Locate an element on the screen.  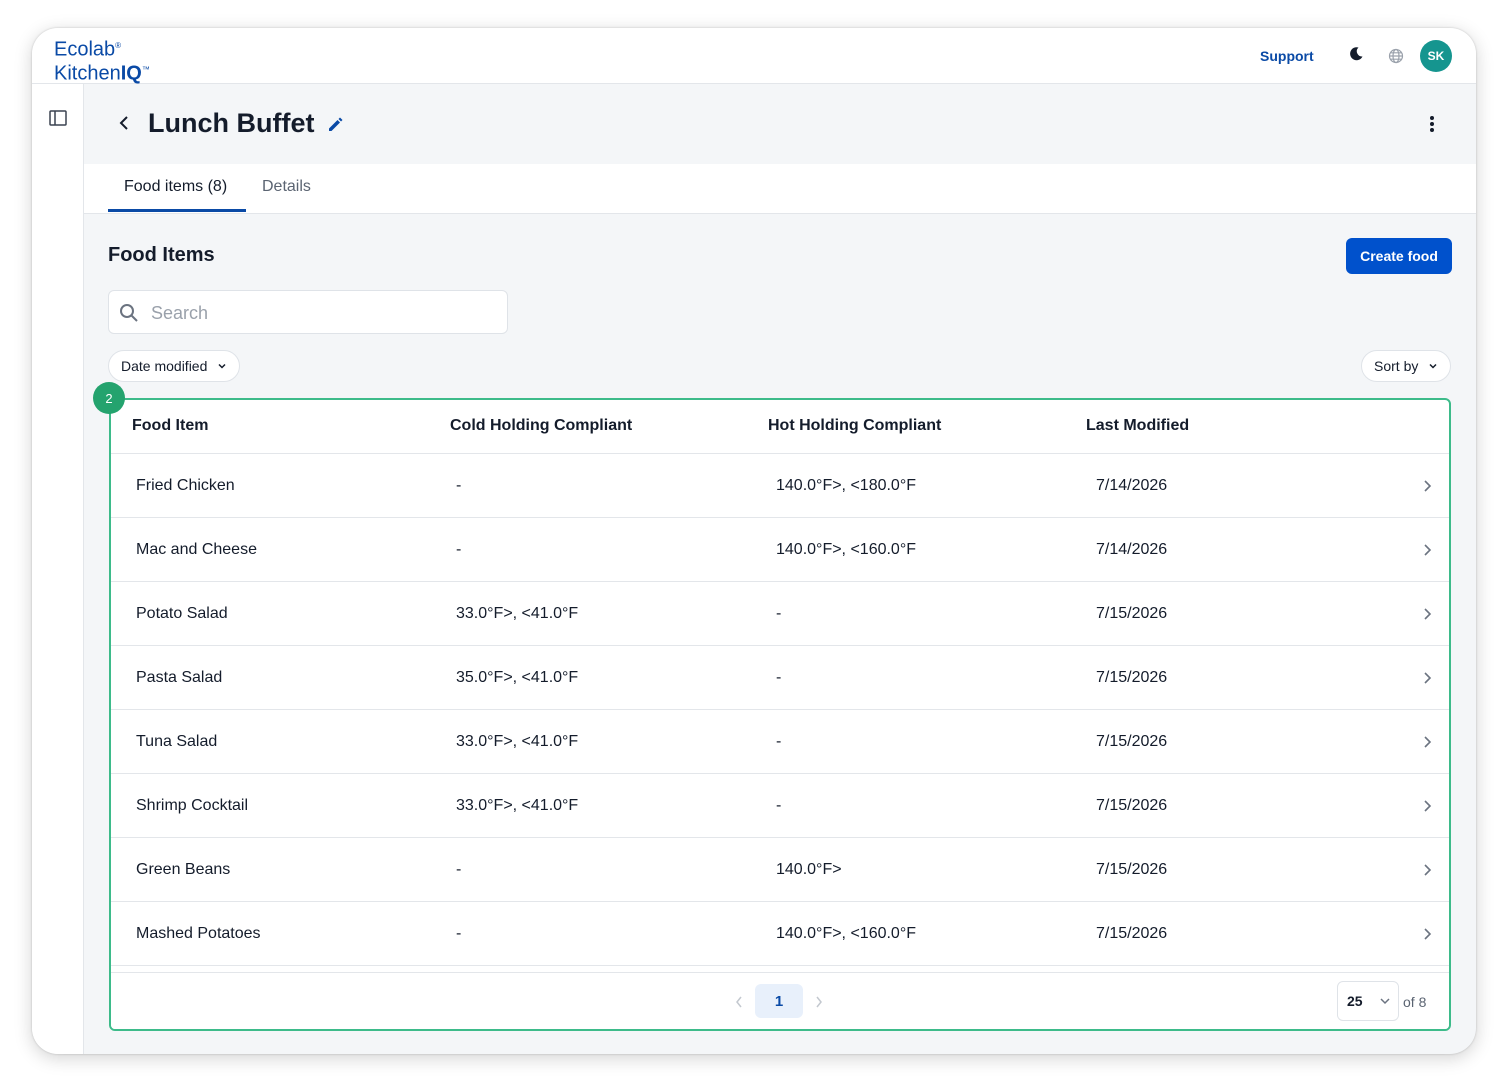
food-item-cell: Potato Salad is located at coordinates (182, 613).